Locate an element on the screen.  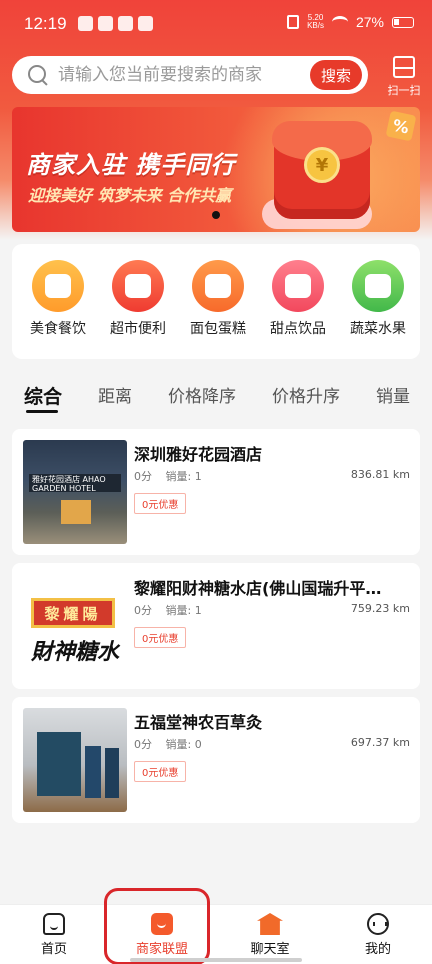
nav-home: 首页 is located at coordinates (54, 934).